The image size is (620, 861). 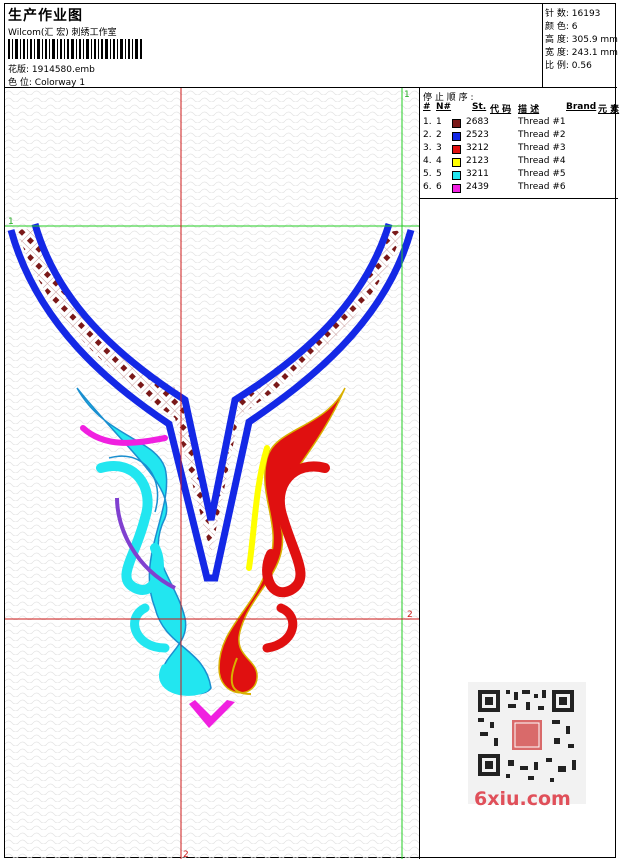 I want to click on row-num: 4., so click(x=427, y=161).